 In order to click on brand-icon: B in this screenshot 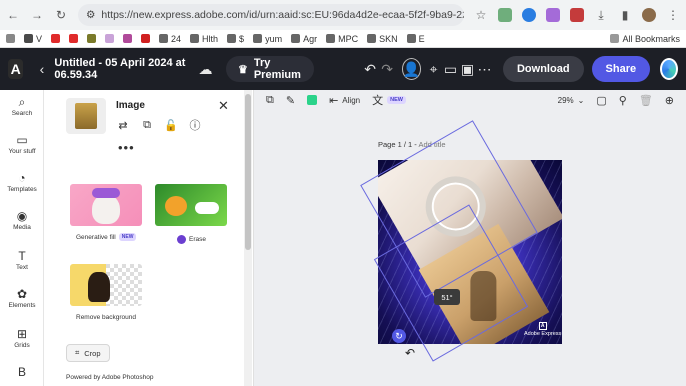, I will do `click(21, 372)`.